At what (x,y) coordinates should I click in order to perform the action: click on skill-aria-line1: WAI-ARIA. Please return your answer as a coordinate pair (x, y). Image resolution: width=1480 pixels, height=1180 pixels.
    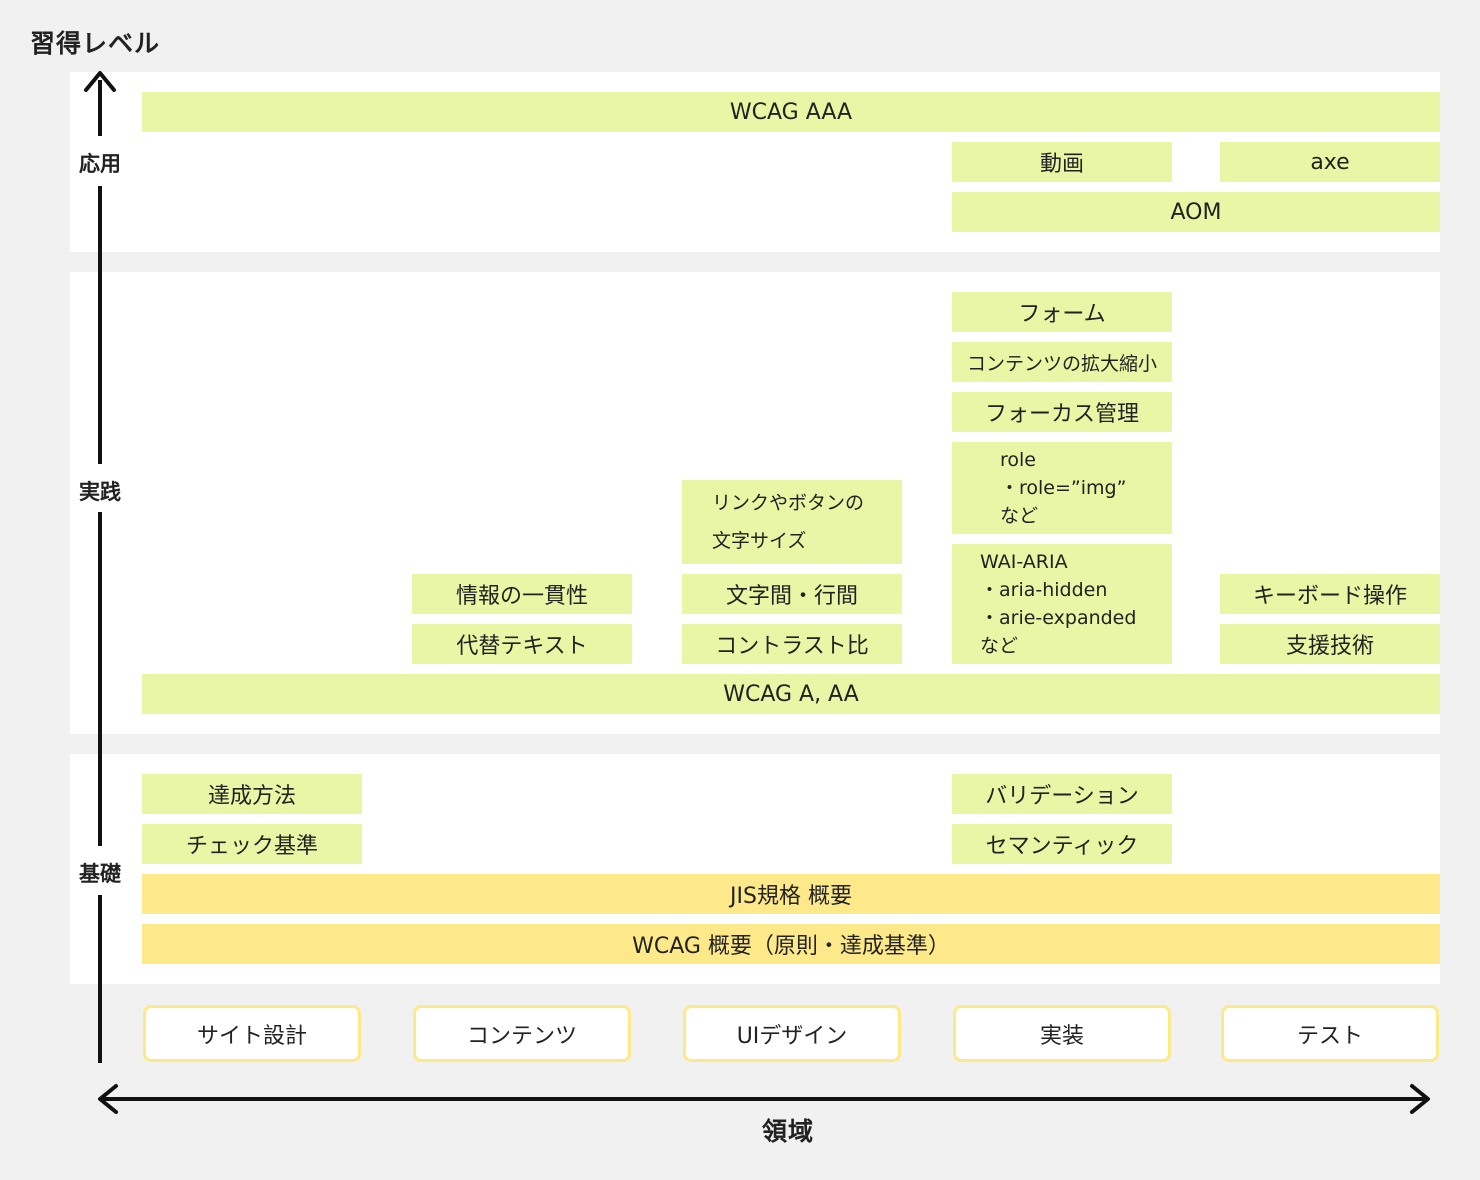
    Looking at the image, I should click on (1024, 562).